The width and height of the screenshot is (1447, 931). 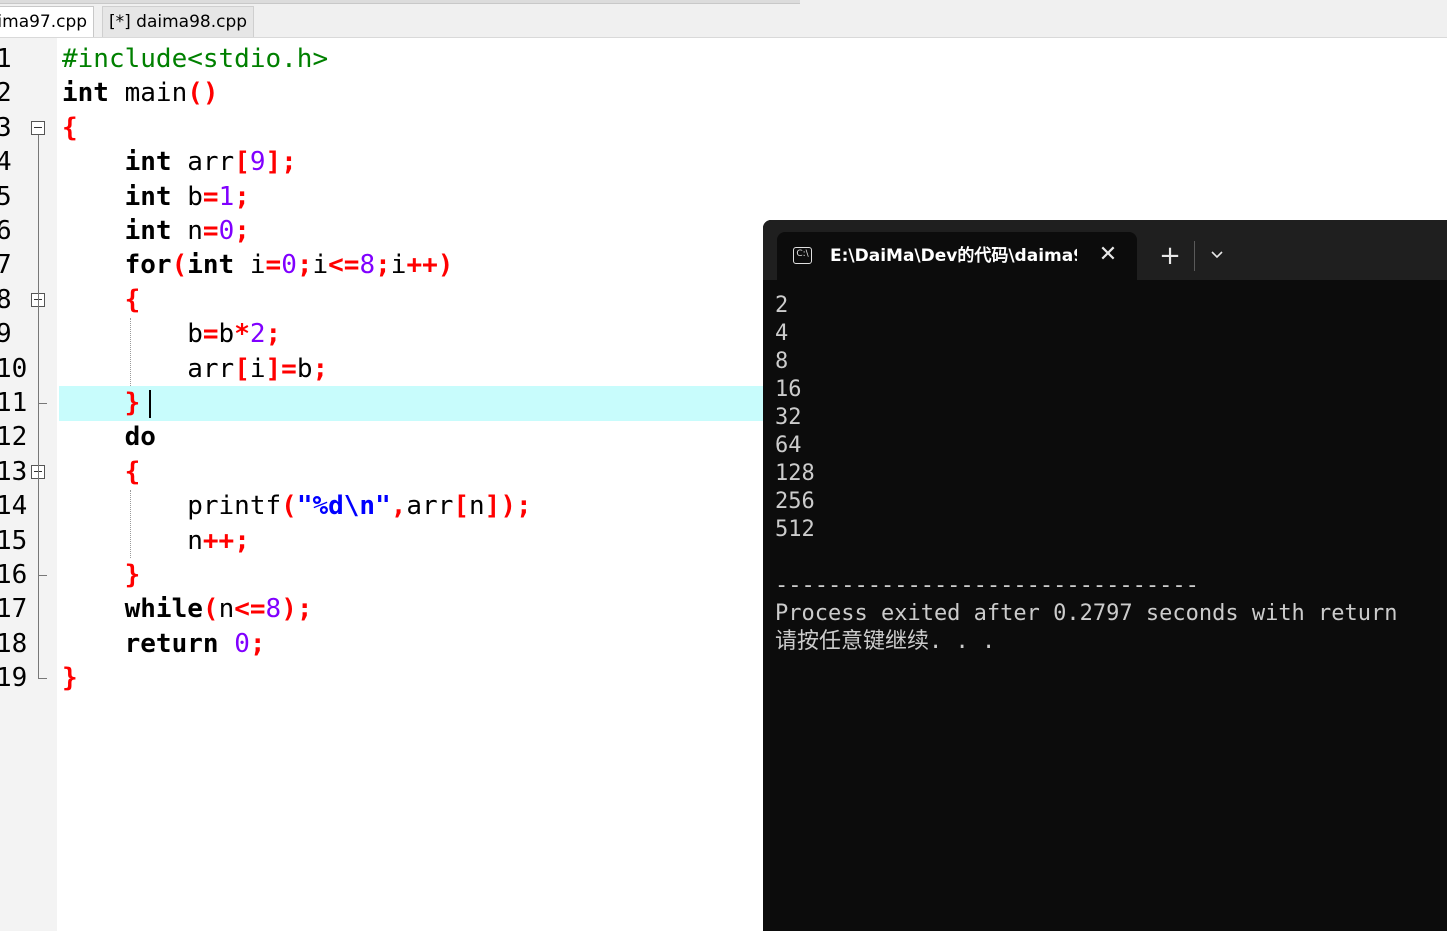 What do you see at coordinates (281, 368) in the screenshot?
I see `code-token: ]=` at bounding box center [281, 368].